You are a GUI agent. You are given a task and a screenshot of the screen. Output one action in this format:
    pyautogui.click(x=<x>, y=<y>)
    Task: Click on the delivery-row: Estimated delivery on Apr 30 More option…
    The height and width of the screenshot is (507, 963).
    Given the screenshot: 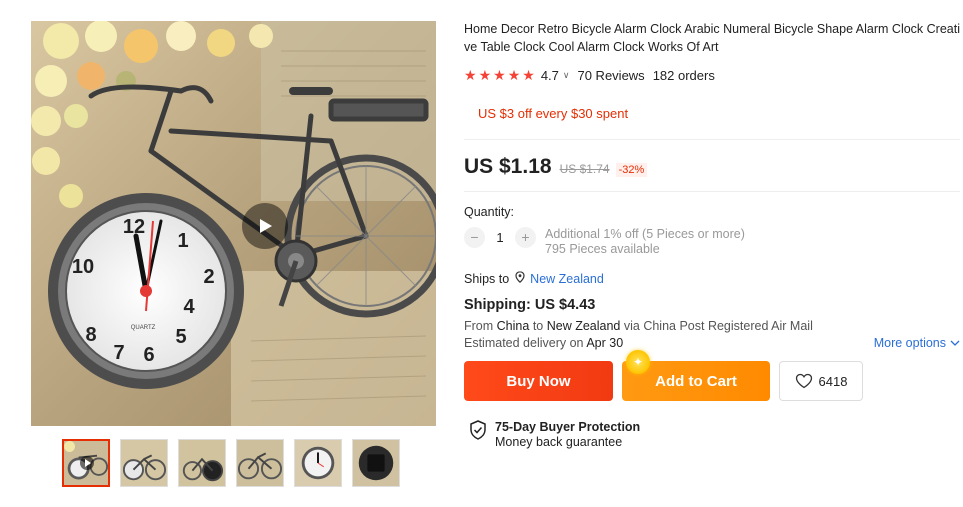 What is the action you would take?
    pyautogui.click(x=712, y=343)
    